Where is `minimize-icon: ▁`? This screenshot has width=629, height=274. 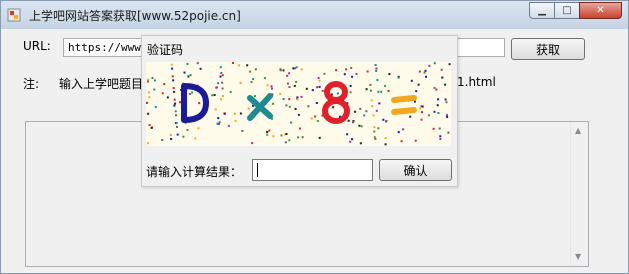
minimize-icon: ▁ is located at coordinates (542, 10).